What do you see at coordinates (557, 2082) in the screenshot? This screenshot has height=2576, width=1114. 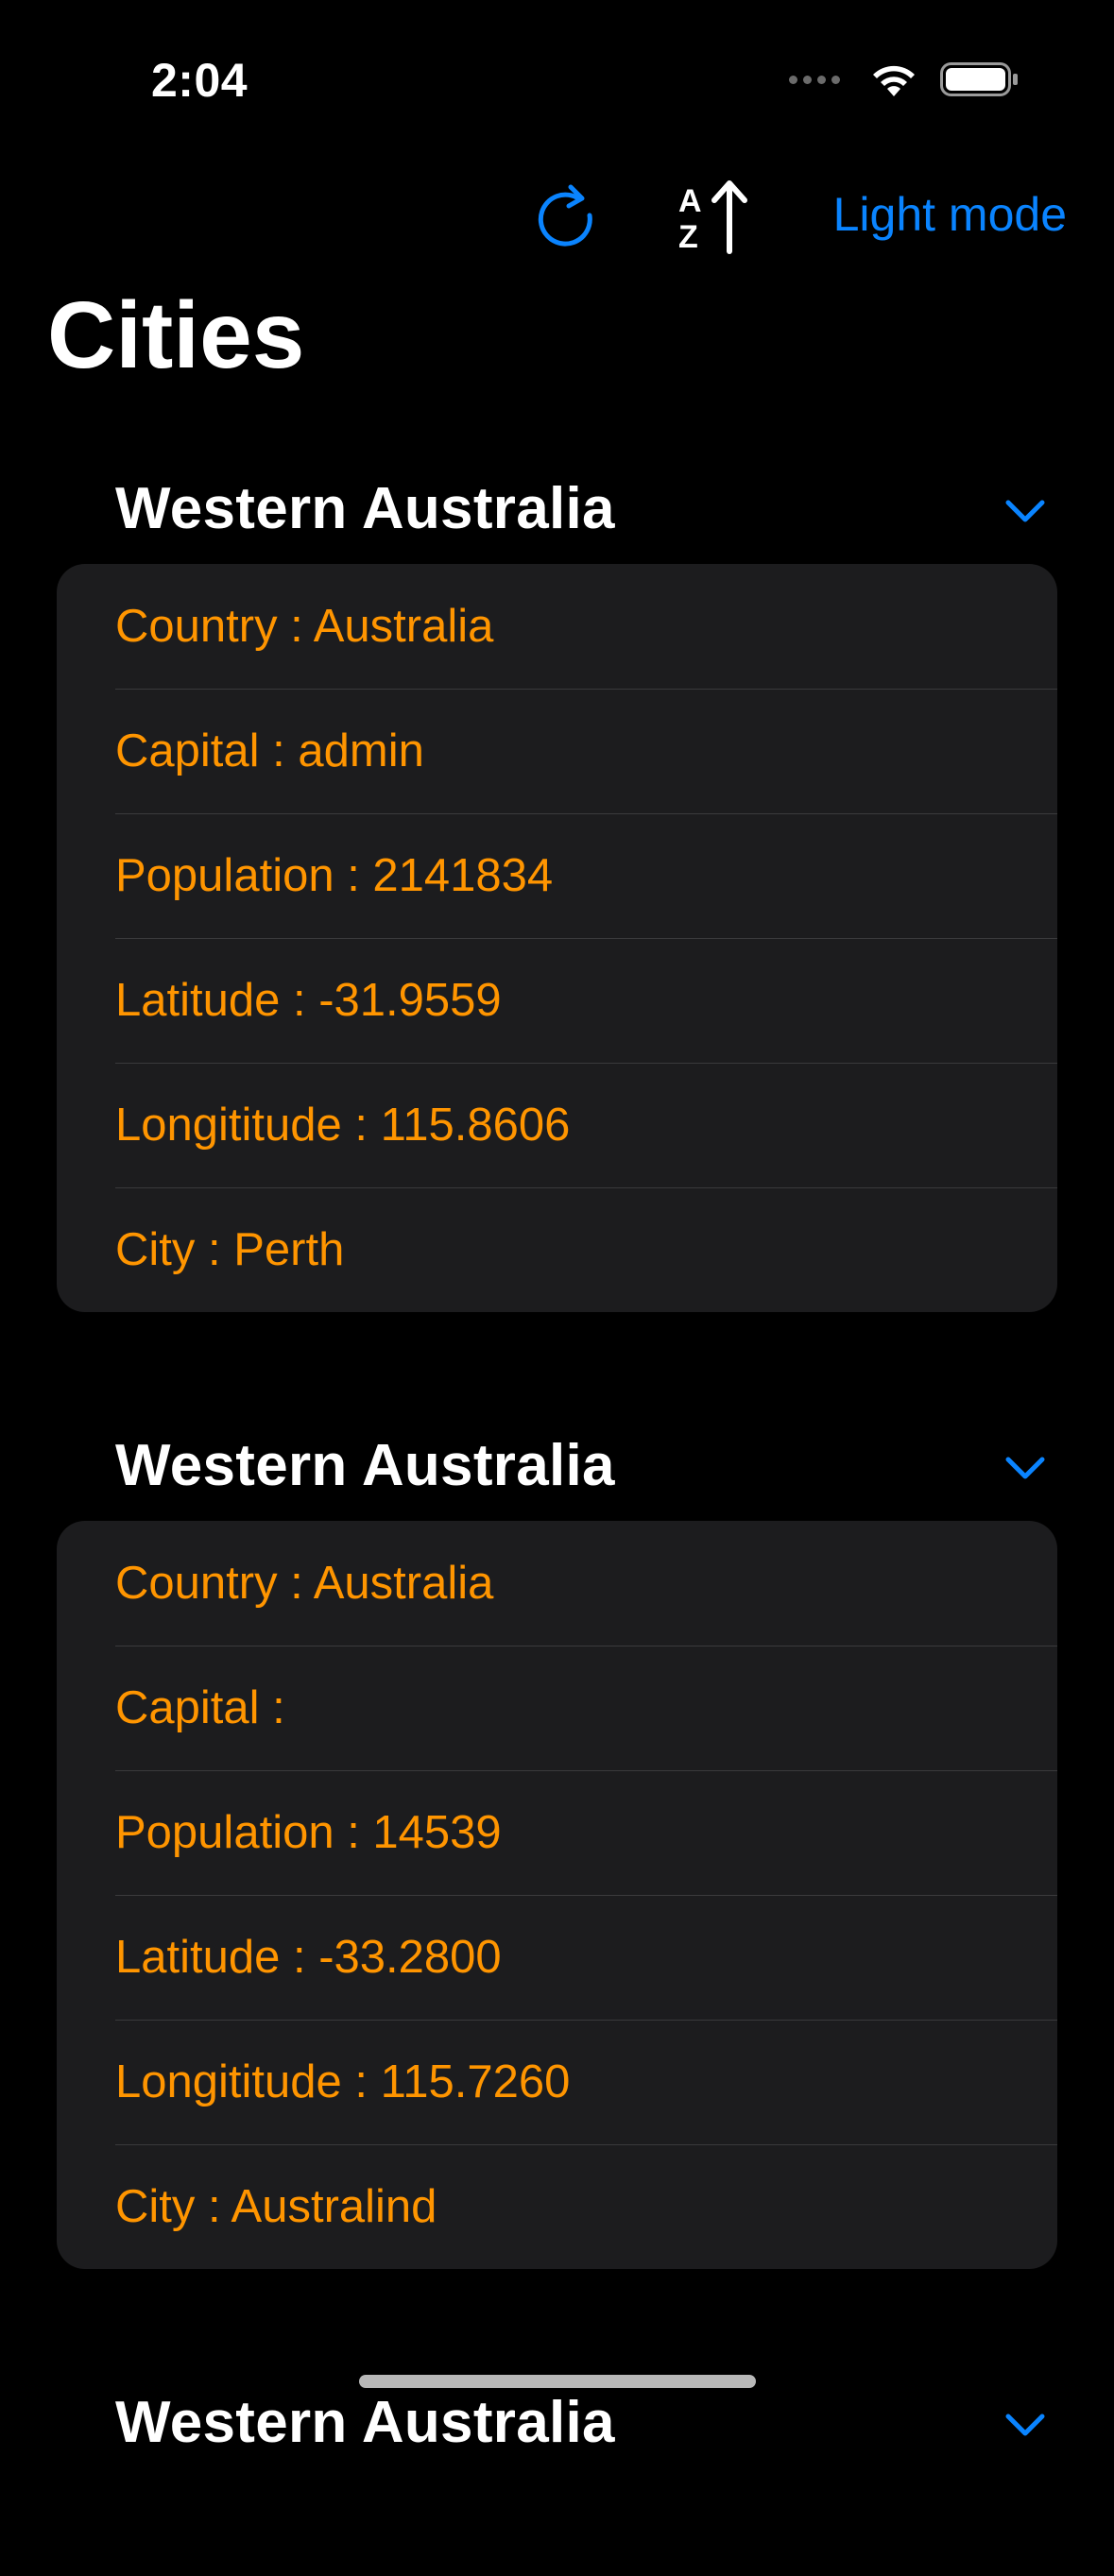 I see `longitude-row: Longititude : 115.7260` at bounding box center [557, 2082].